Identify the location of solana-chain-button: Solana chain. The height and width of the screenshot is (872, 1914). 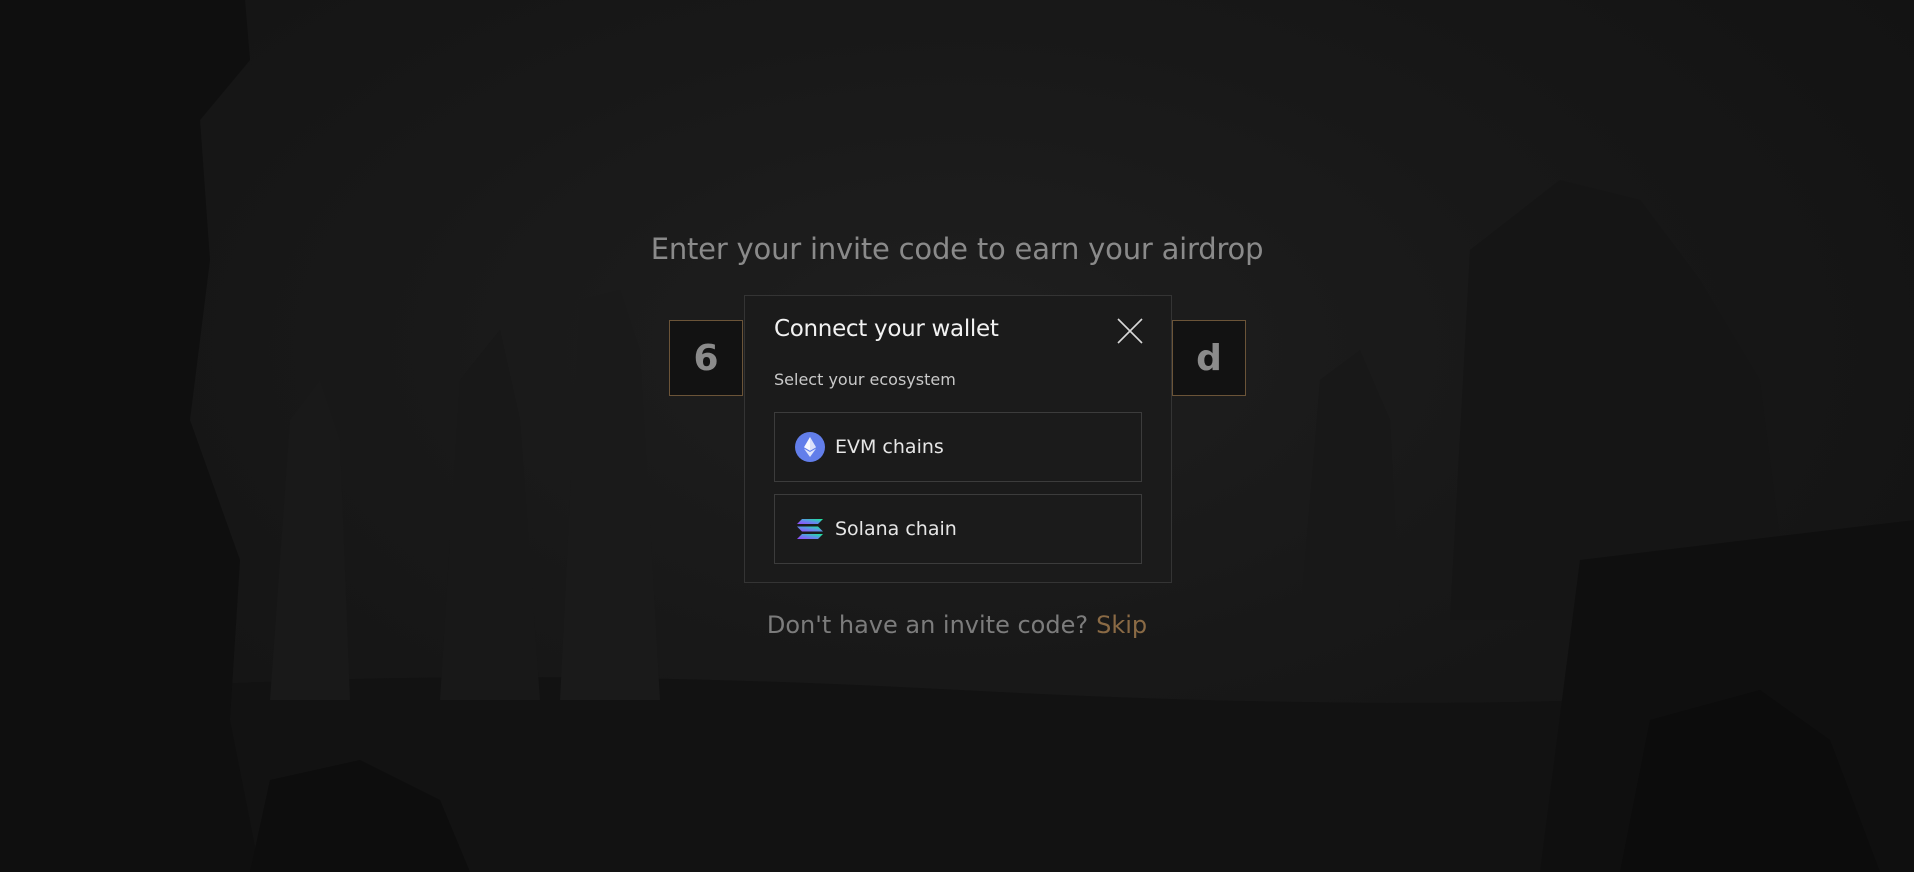
(958, 529).